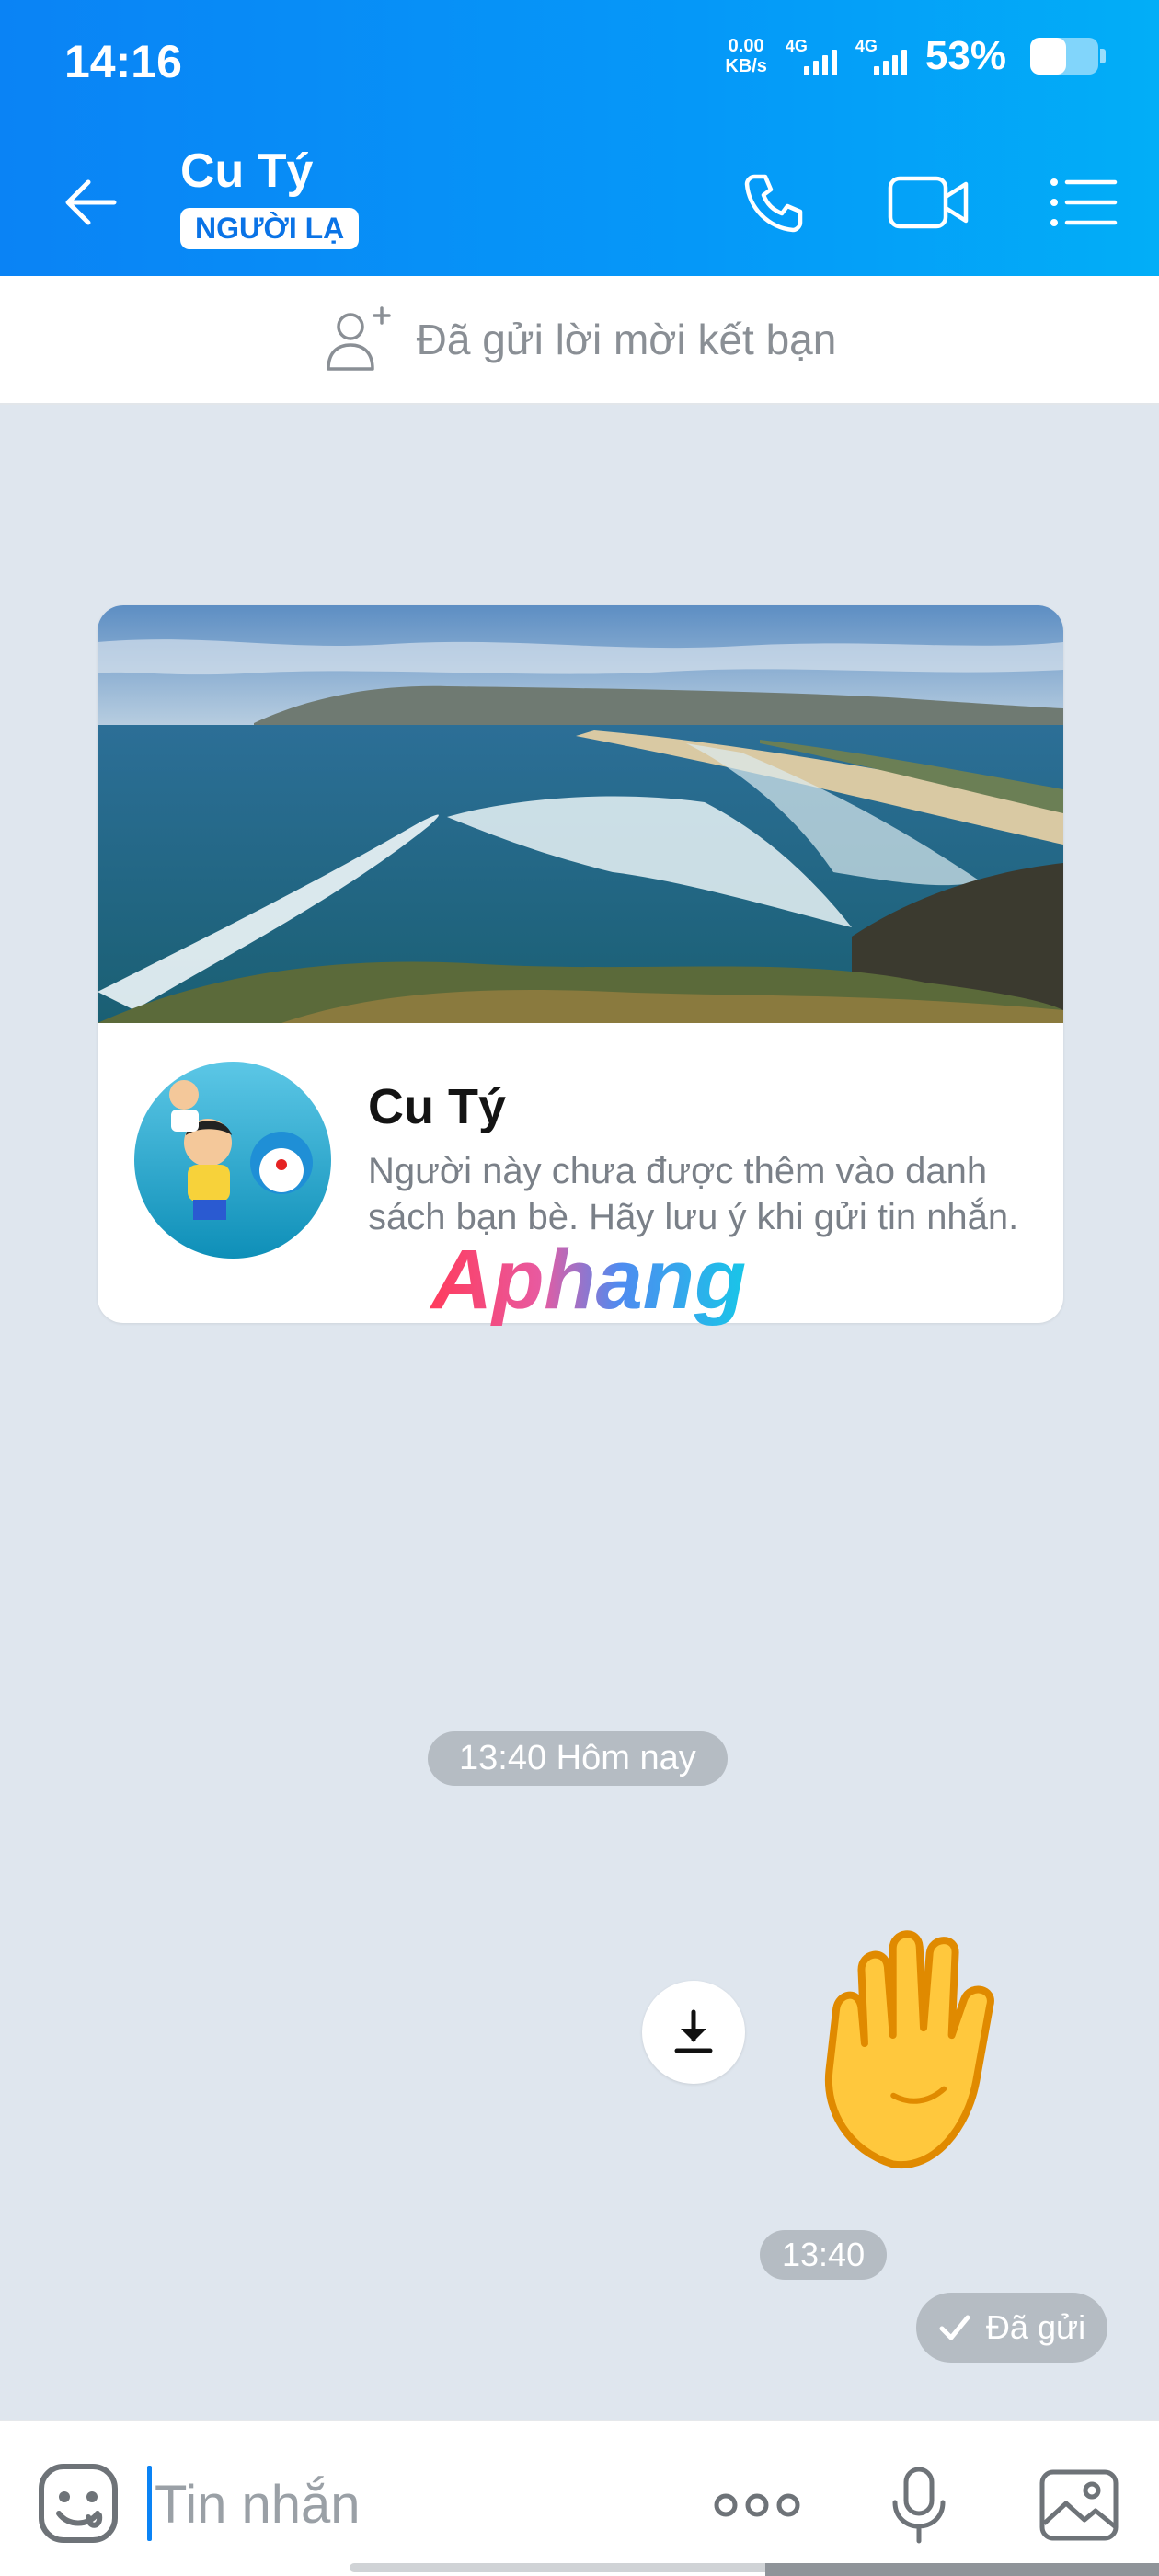  I want to click on text-caret, so click(149, 2503).